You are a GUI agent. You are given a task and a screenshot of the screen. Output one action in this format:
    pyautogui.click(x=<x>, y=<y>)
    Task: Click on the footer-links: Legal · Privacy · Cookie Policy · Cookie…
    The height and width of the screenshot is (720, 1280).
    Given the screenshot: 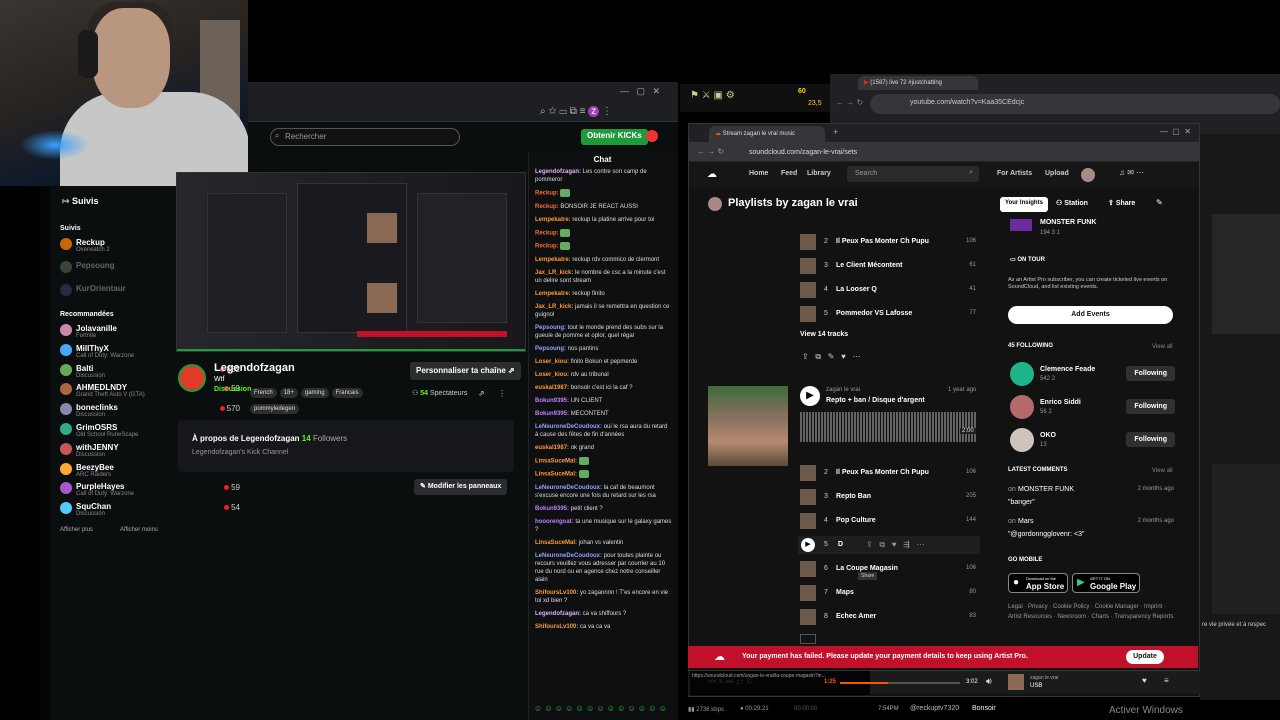 What is the action you would take?
    pyautogui.click(x=1093, y=612)
    